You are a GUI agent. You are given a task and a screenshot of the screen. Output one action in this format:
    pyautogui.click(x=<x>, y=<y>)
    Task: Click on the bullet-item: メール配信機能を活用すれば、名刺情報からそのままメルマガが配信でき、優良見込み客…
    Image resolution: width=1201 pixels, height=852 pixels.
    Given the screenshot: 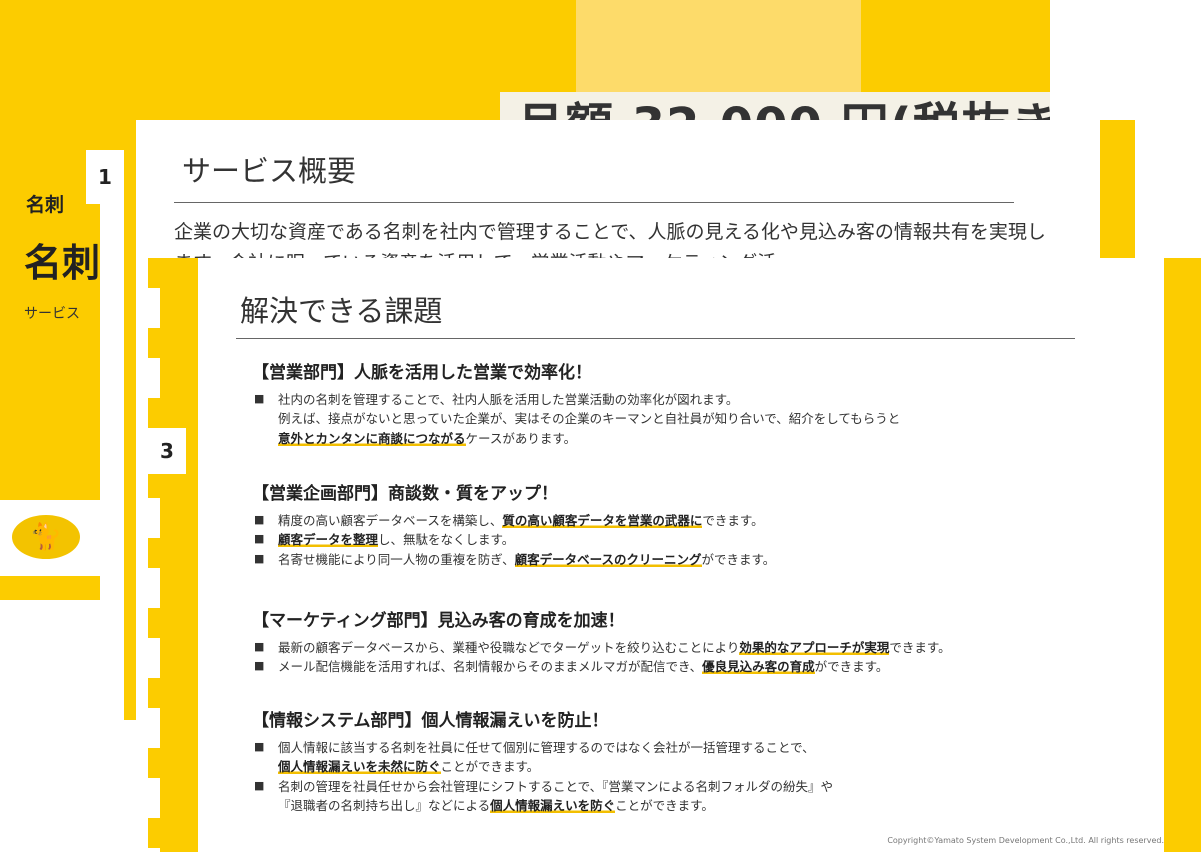 What is the action you would take?
    pyautogui.click(x=692, y=666)
    